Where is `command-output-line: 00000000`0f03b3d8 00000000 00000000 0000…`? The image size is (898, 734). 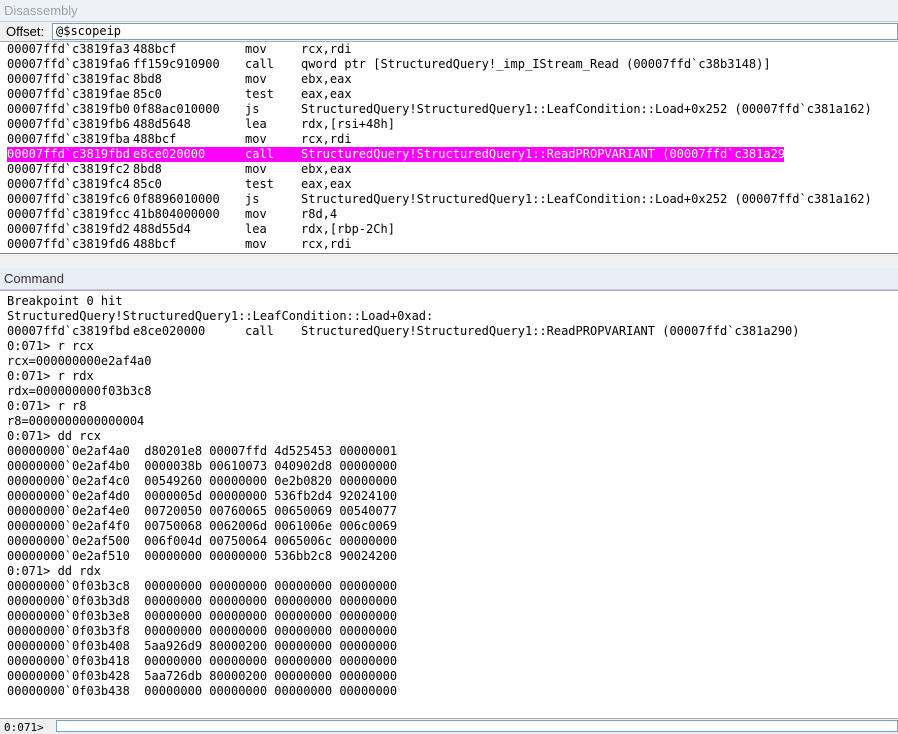
command-output-line: 00000000`0f03b3d8 00000000 00000000 0000… is located at coordinates (202, 601).